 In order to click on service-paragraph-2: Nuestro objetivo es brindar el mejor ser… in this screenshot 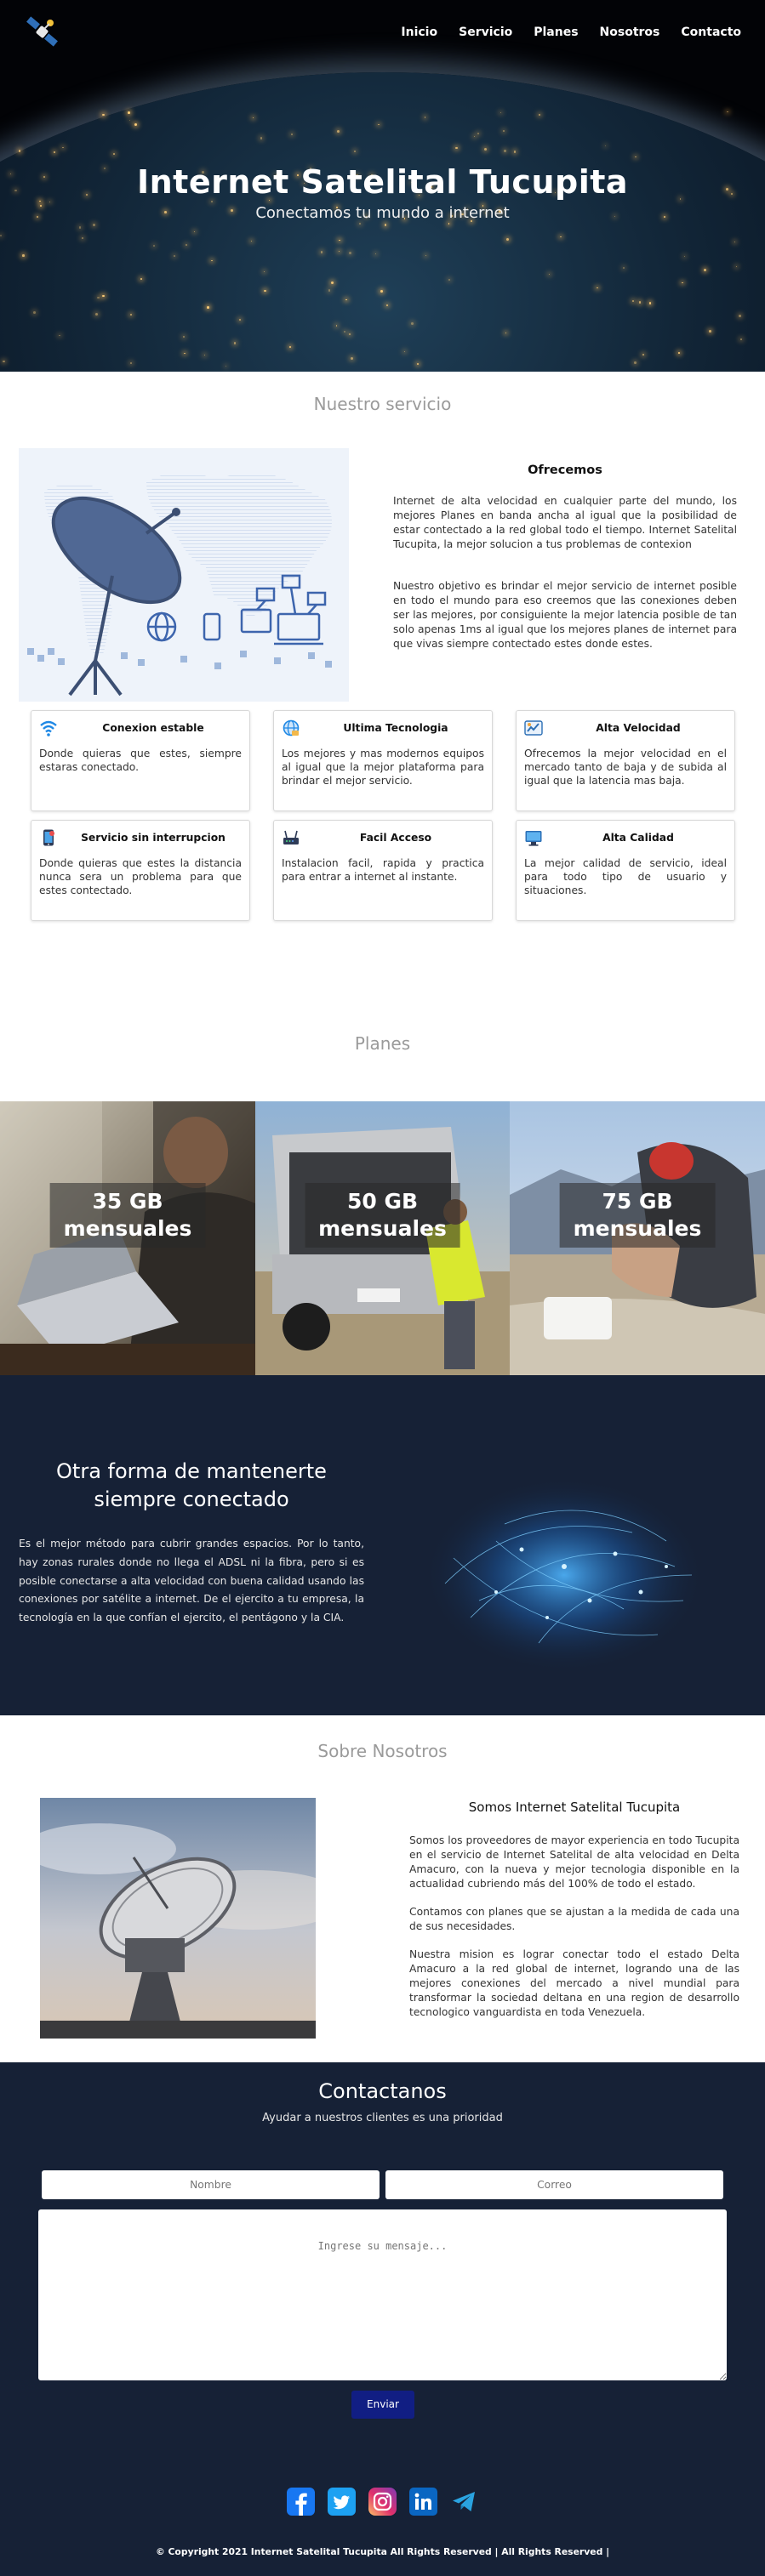, I will do `click(565, 615)`.